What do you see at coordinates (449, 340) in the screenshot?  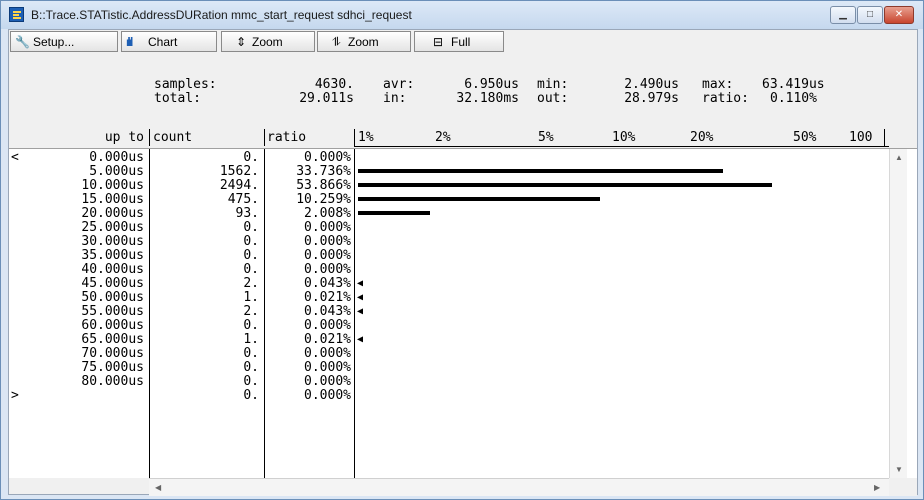 I see `table-row: 65.000us 1. 0.021% ◀` at bounding box center [449, 340].